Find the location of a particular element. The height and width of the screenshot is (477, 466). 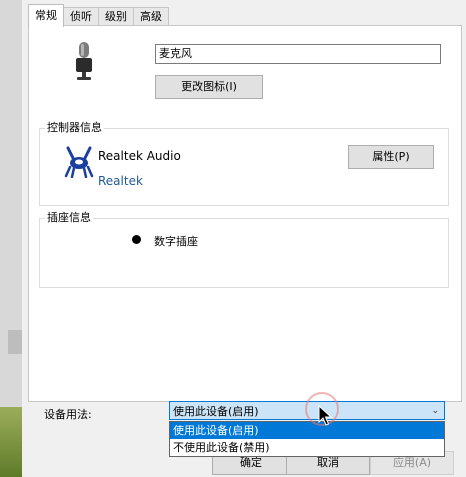

usage-option-enable: 使用此设备(启用) is located at coordinates (307, 430).